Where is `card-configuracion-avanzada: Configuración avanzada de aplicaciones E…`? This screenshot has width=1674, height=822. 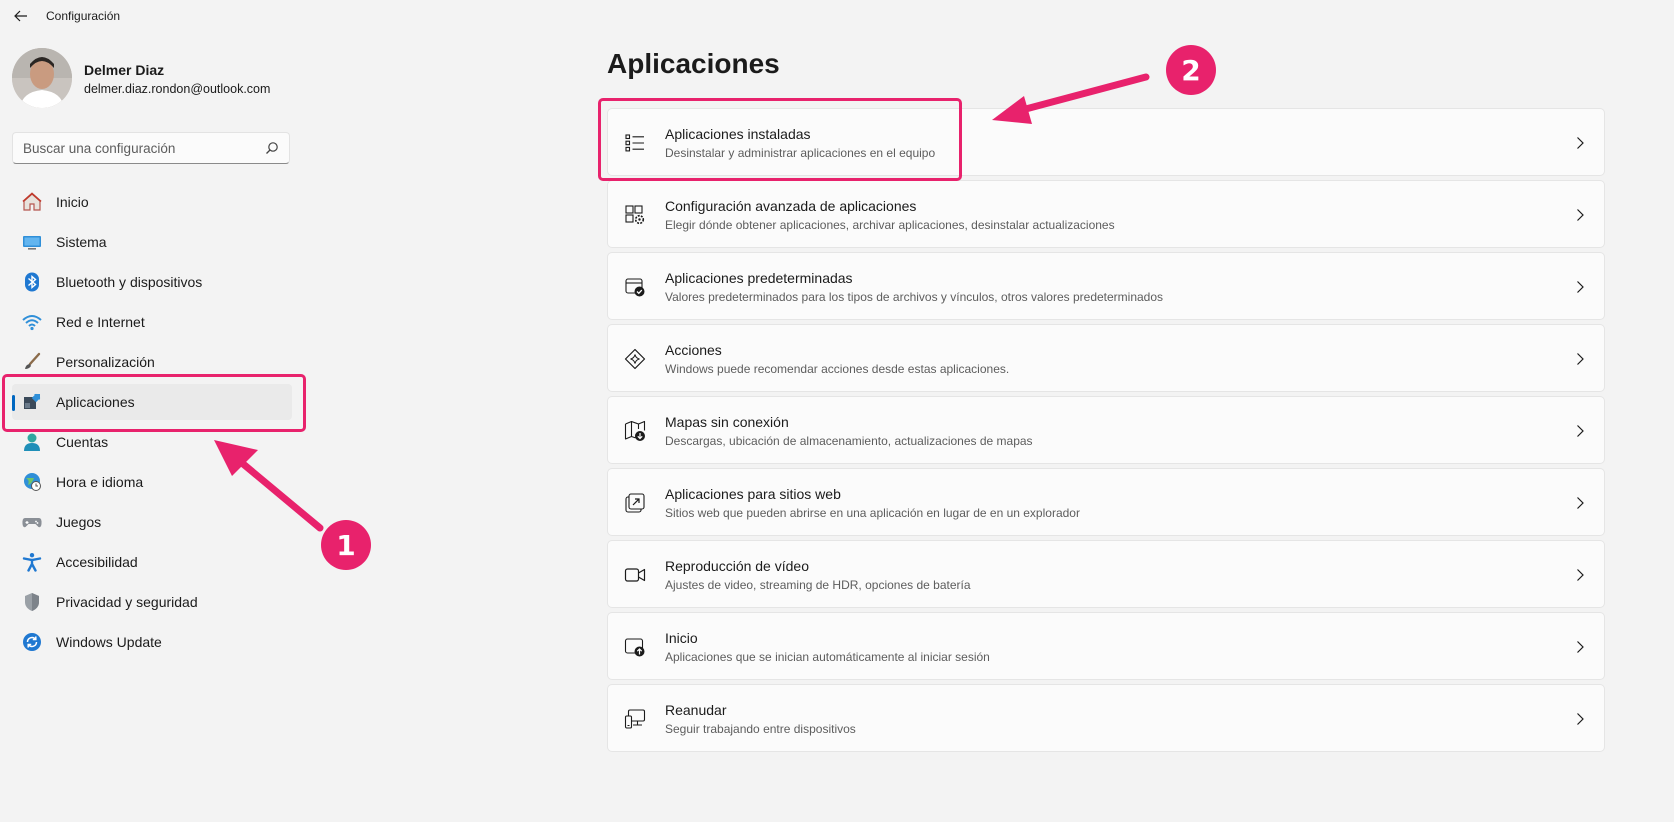 card-configuracion-avanzada: Configuración avanzada de aplicaciones E… is located at coordinates (1106, 214).